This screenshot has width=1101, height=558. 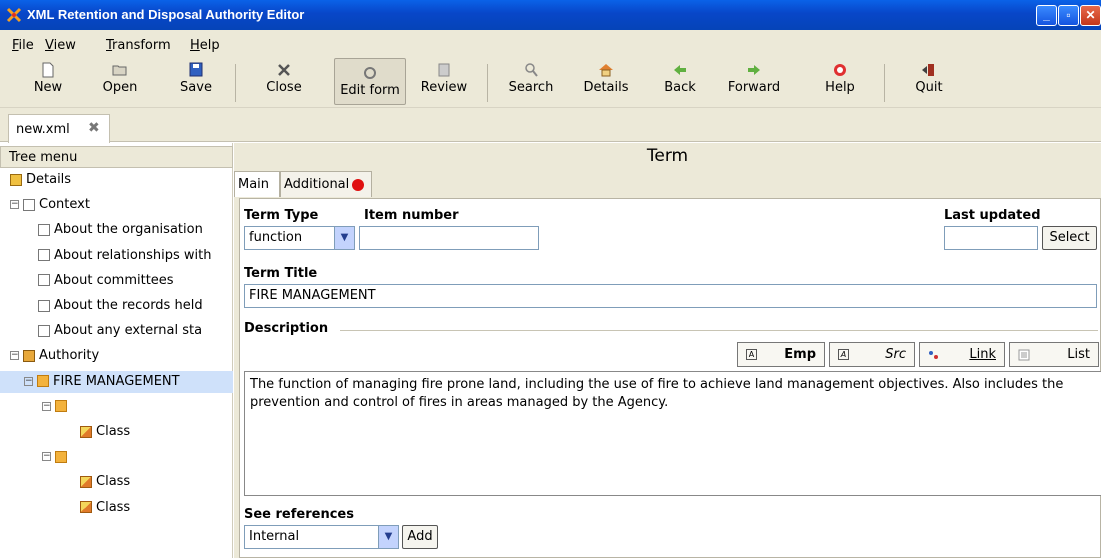 I want to click on list-label: List, so click(x=1078, y=354).